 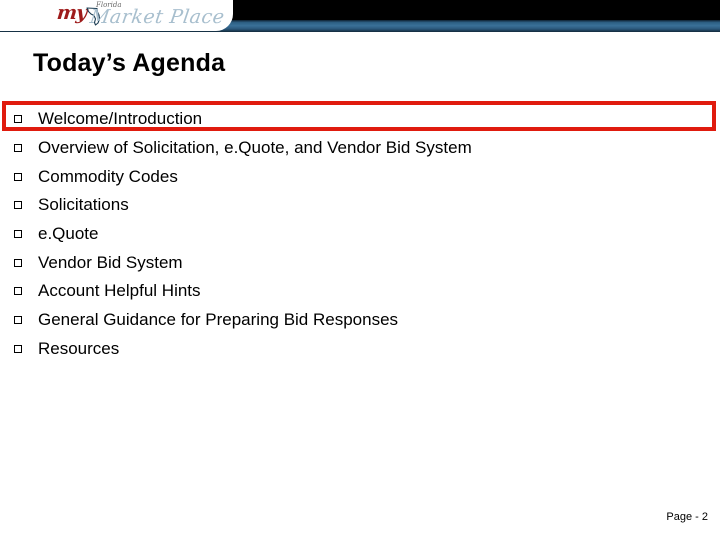 I want to click on list-item: Resources, so click(x=360, y=349).